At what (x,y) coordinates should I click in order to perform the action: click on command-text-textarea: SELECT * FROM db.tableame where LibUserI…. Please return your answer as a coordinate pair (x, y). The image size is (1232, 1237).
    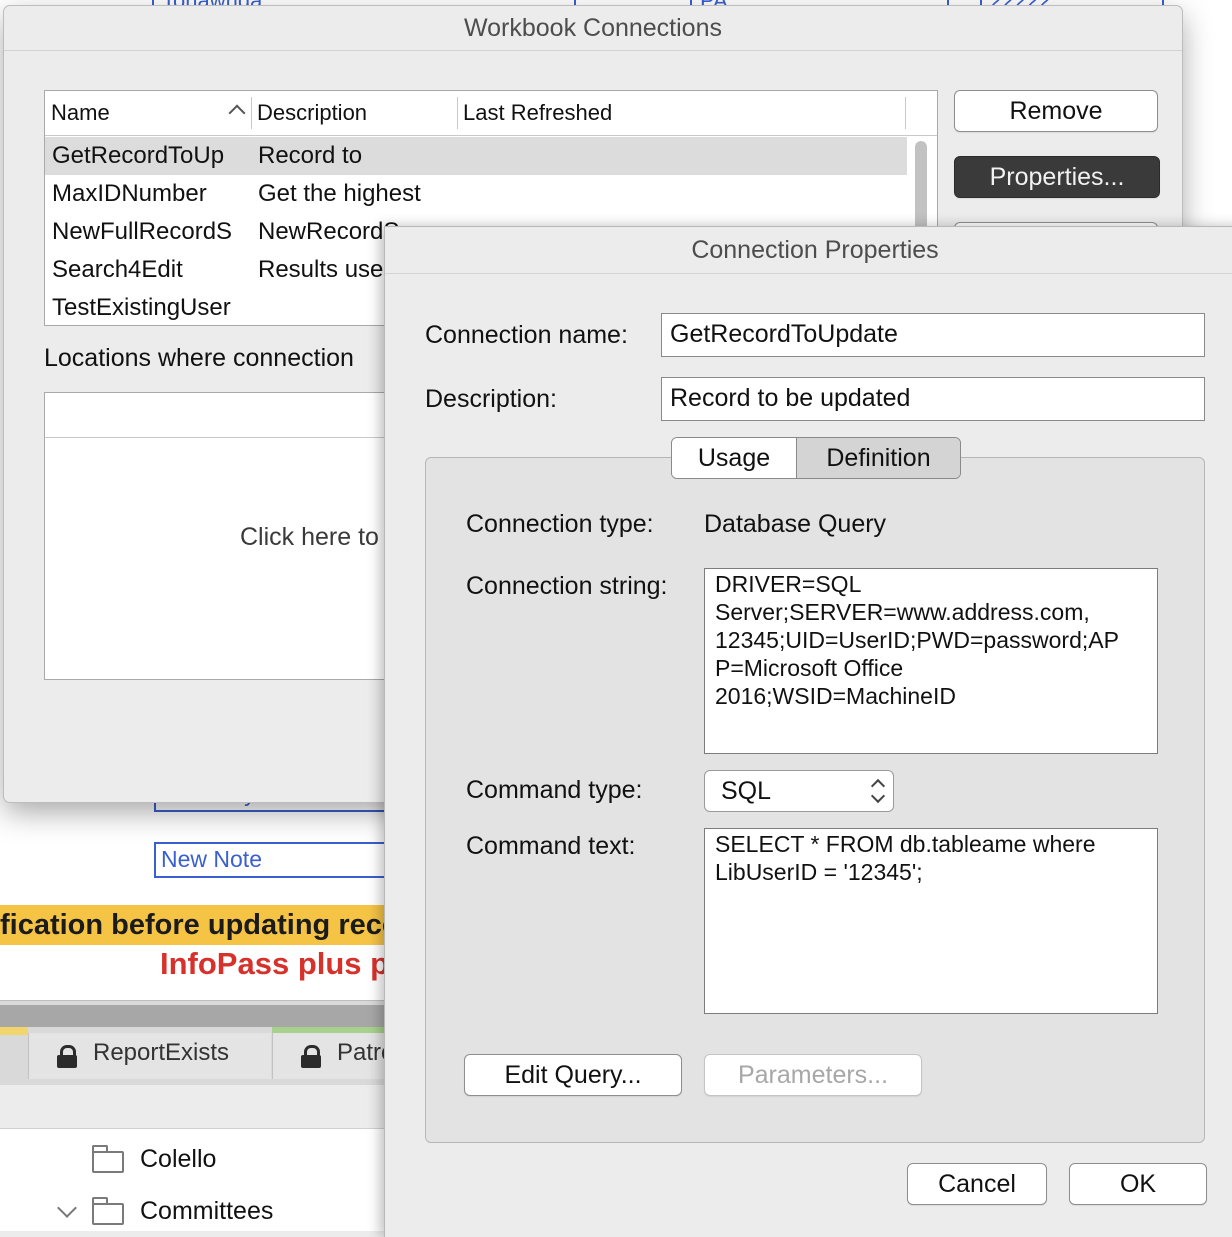
    Looking at the image, I should click on (931, 921).